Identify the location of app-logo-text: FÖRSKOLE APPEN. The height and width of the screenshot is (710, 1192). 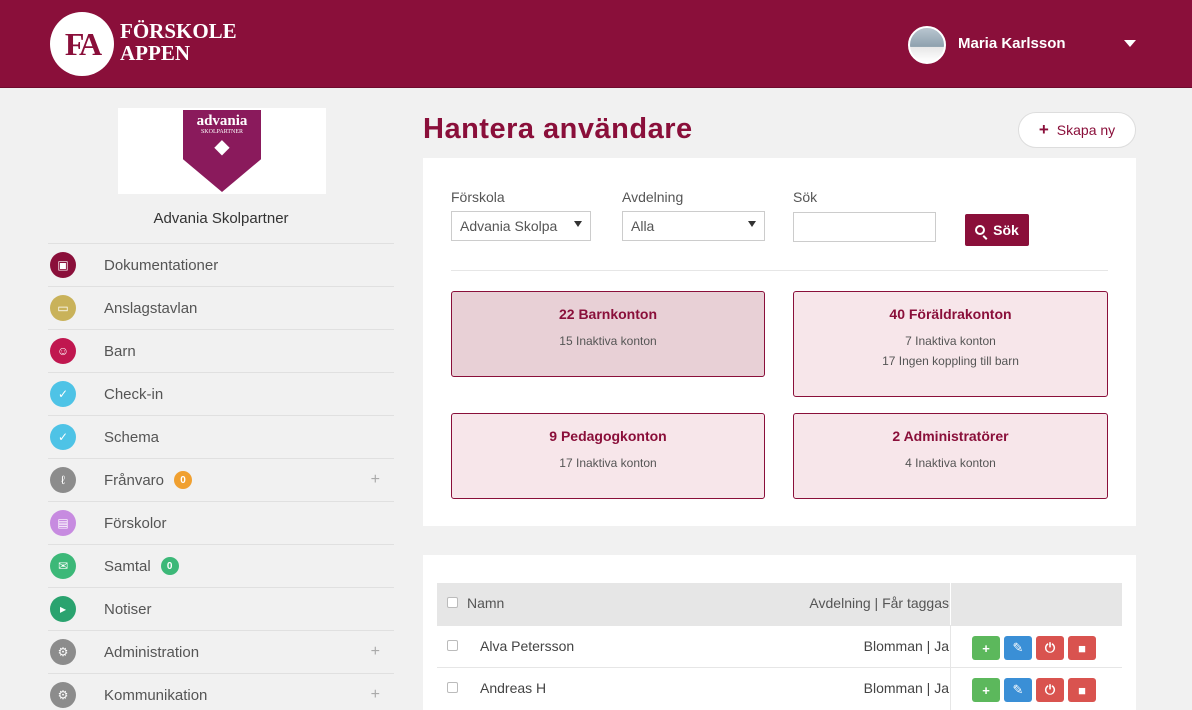
(178, 42).